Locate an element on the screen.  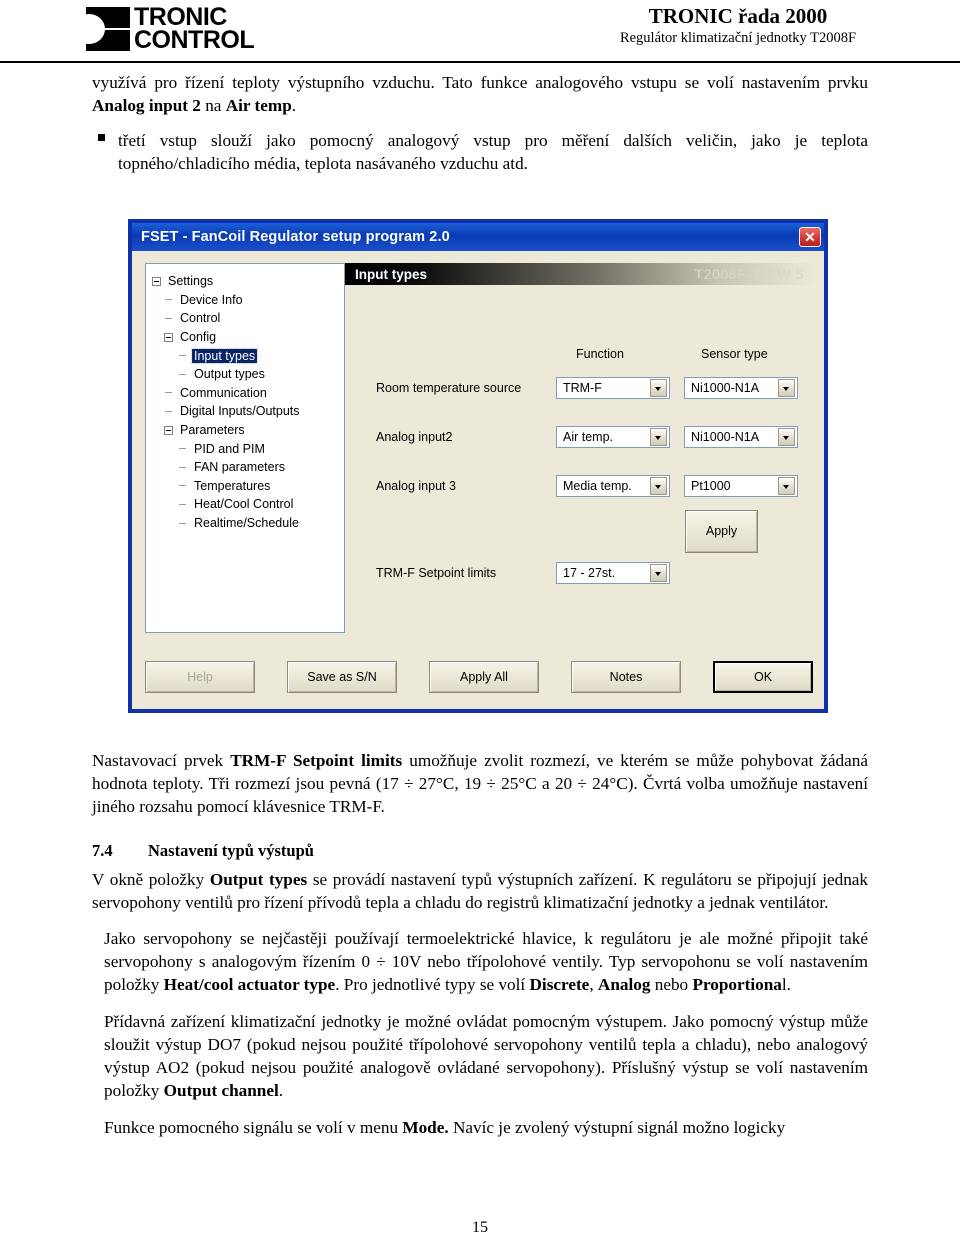
para1-bold-air-temp: Air temp is located at coordinates (258, 105).